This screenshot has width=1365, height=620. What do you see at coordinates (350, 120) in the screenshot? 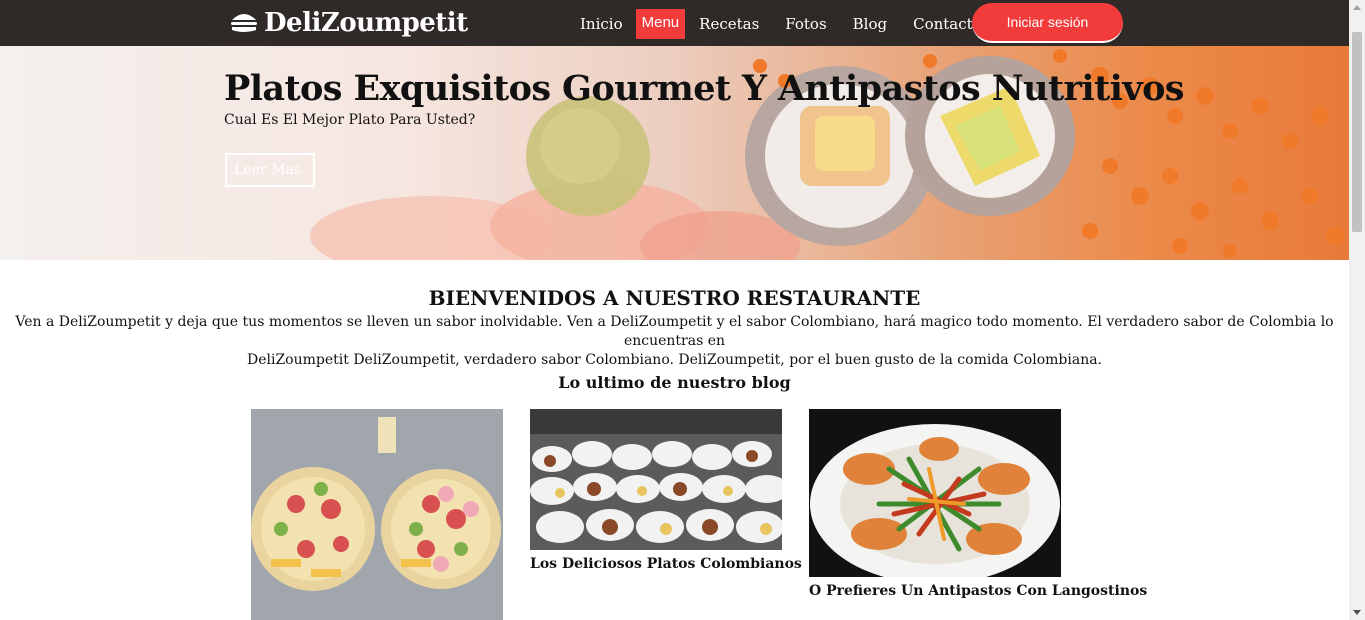
I see `hero-subtitle: Cual Es El Mejor Plato Para Usted?` at bounding box center [350, 120].